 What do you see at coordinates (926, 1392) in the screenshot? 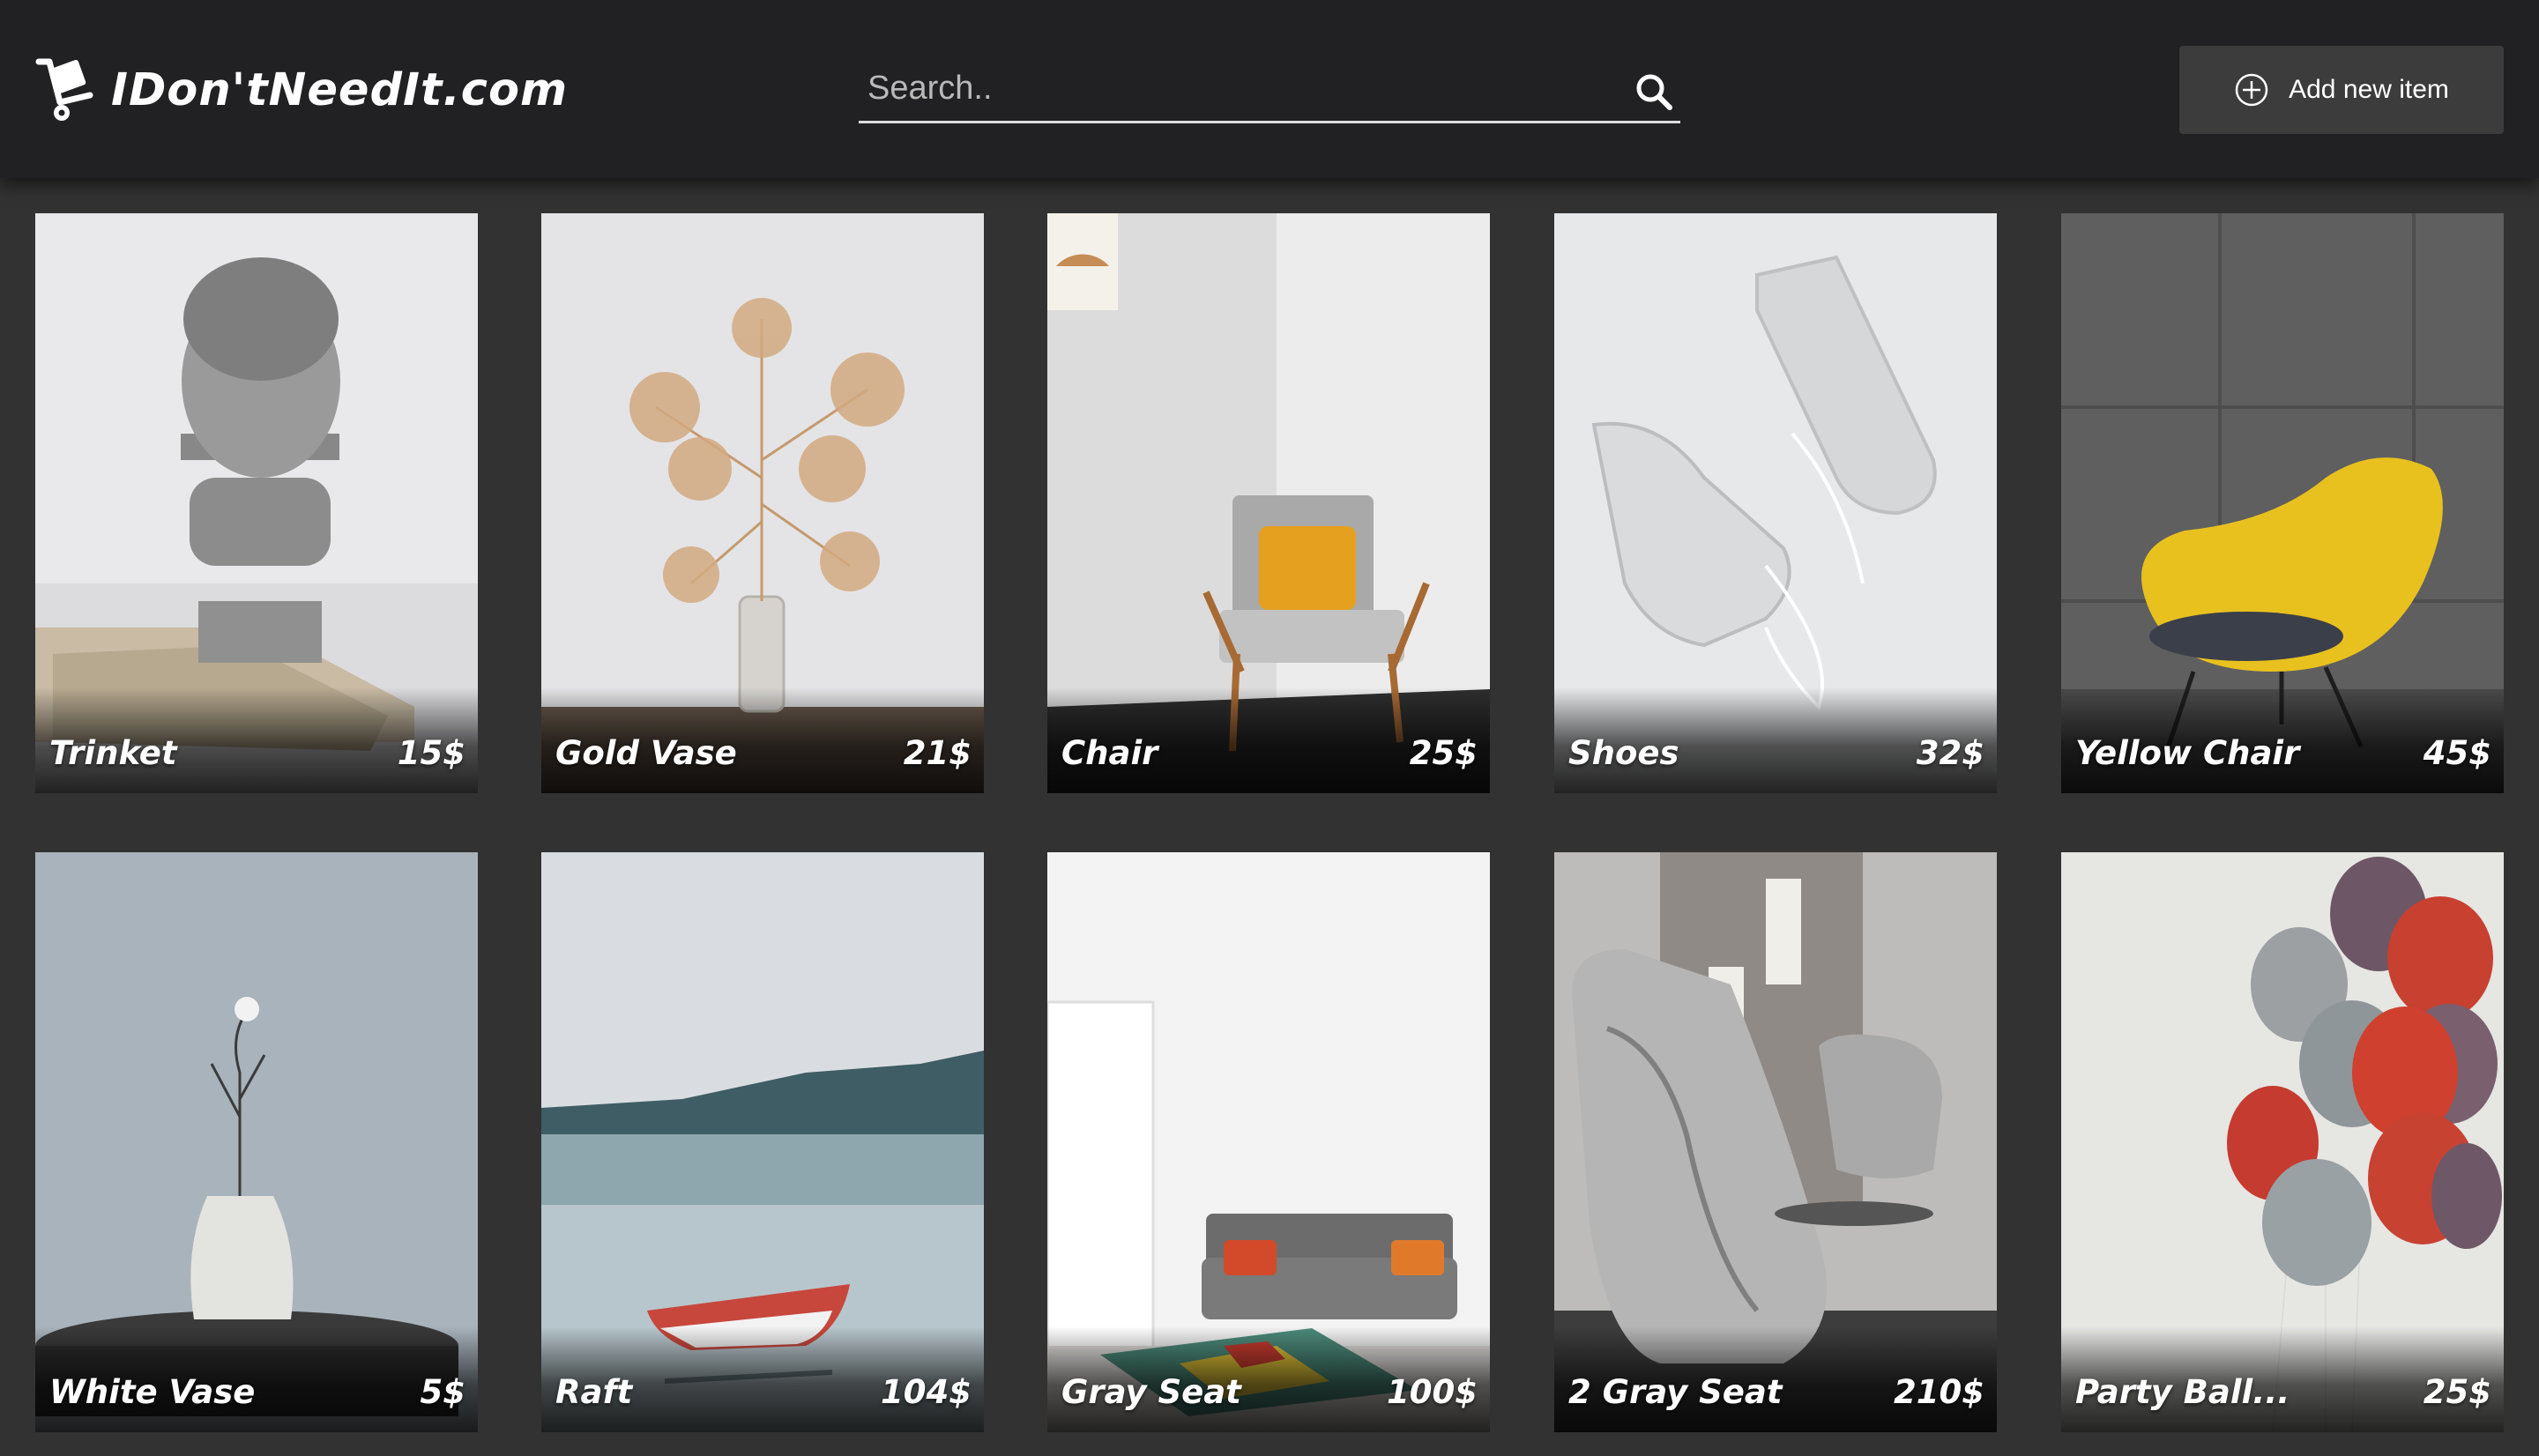
I see `item-price: 104$` at bounding box center [926, 1392].